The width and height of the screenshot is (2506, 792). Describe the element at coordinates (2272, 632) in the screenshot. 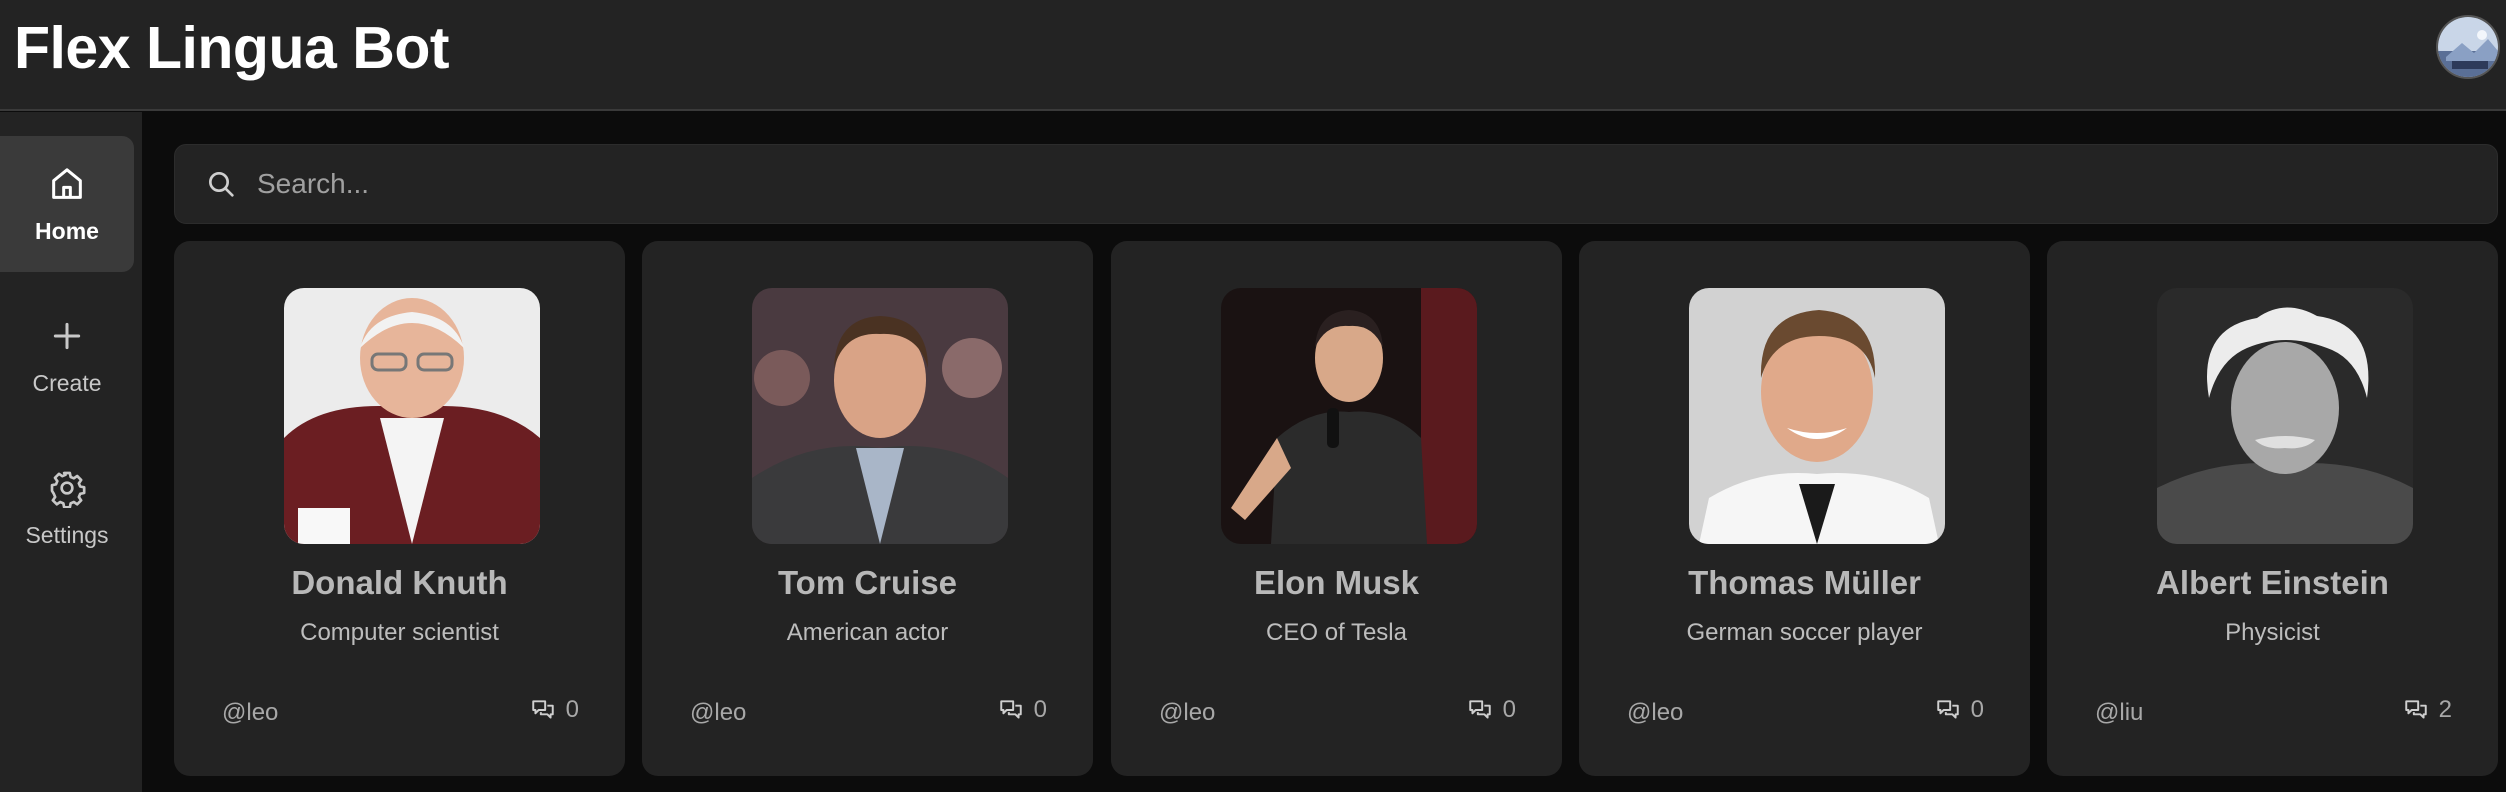

I see `bot-description: Physicist` at that location.